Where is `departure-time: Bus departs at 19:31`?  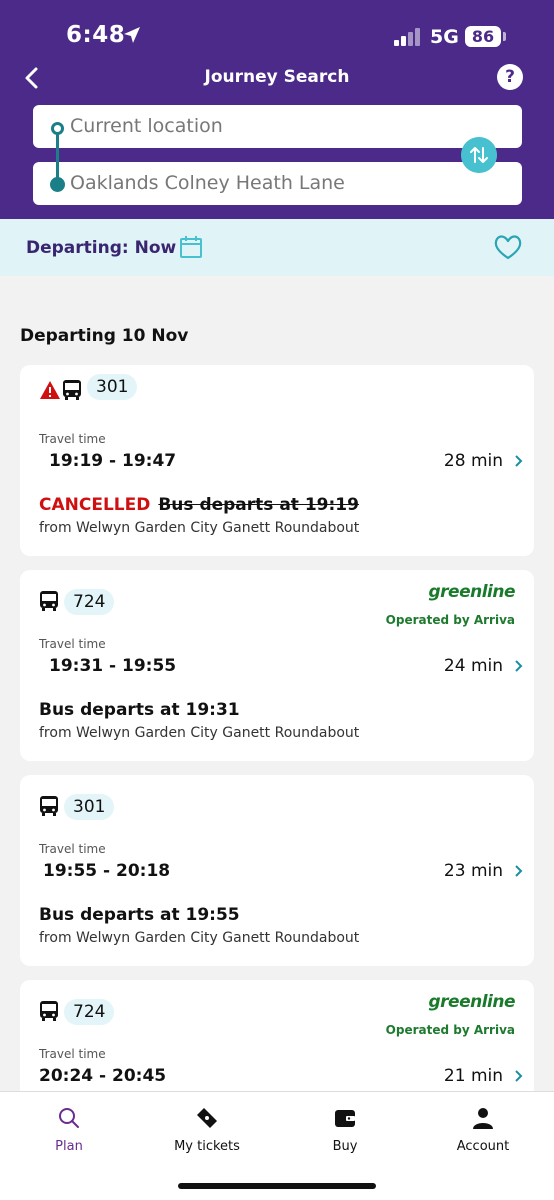
departure-time: Bus departs at 19:31 is located at coordinates (139, 710).